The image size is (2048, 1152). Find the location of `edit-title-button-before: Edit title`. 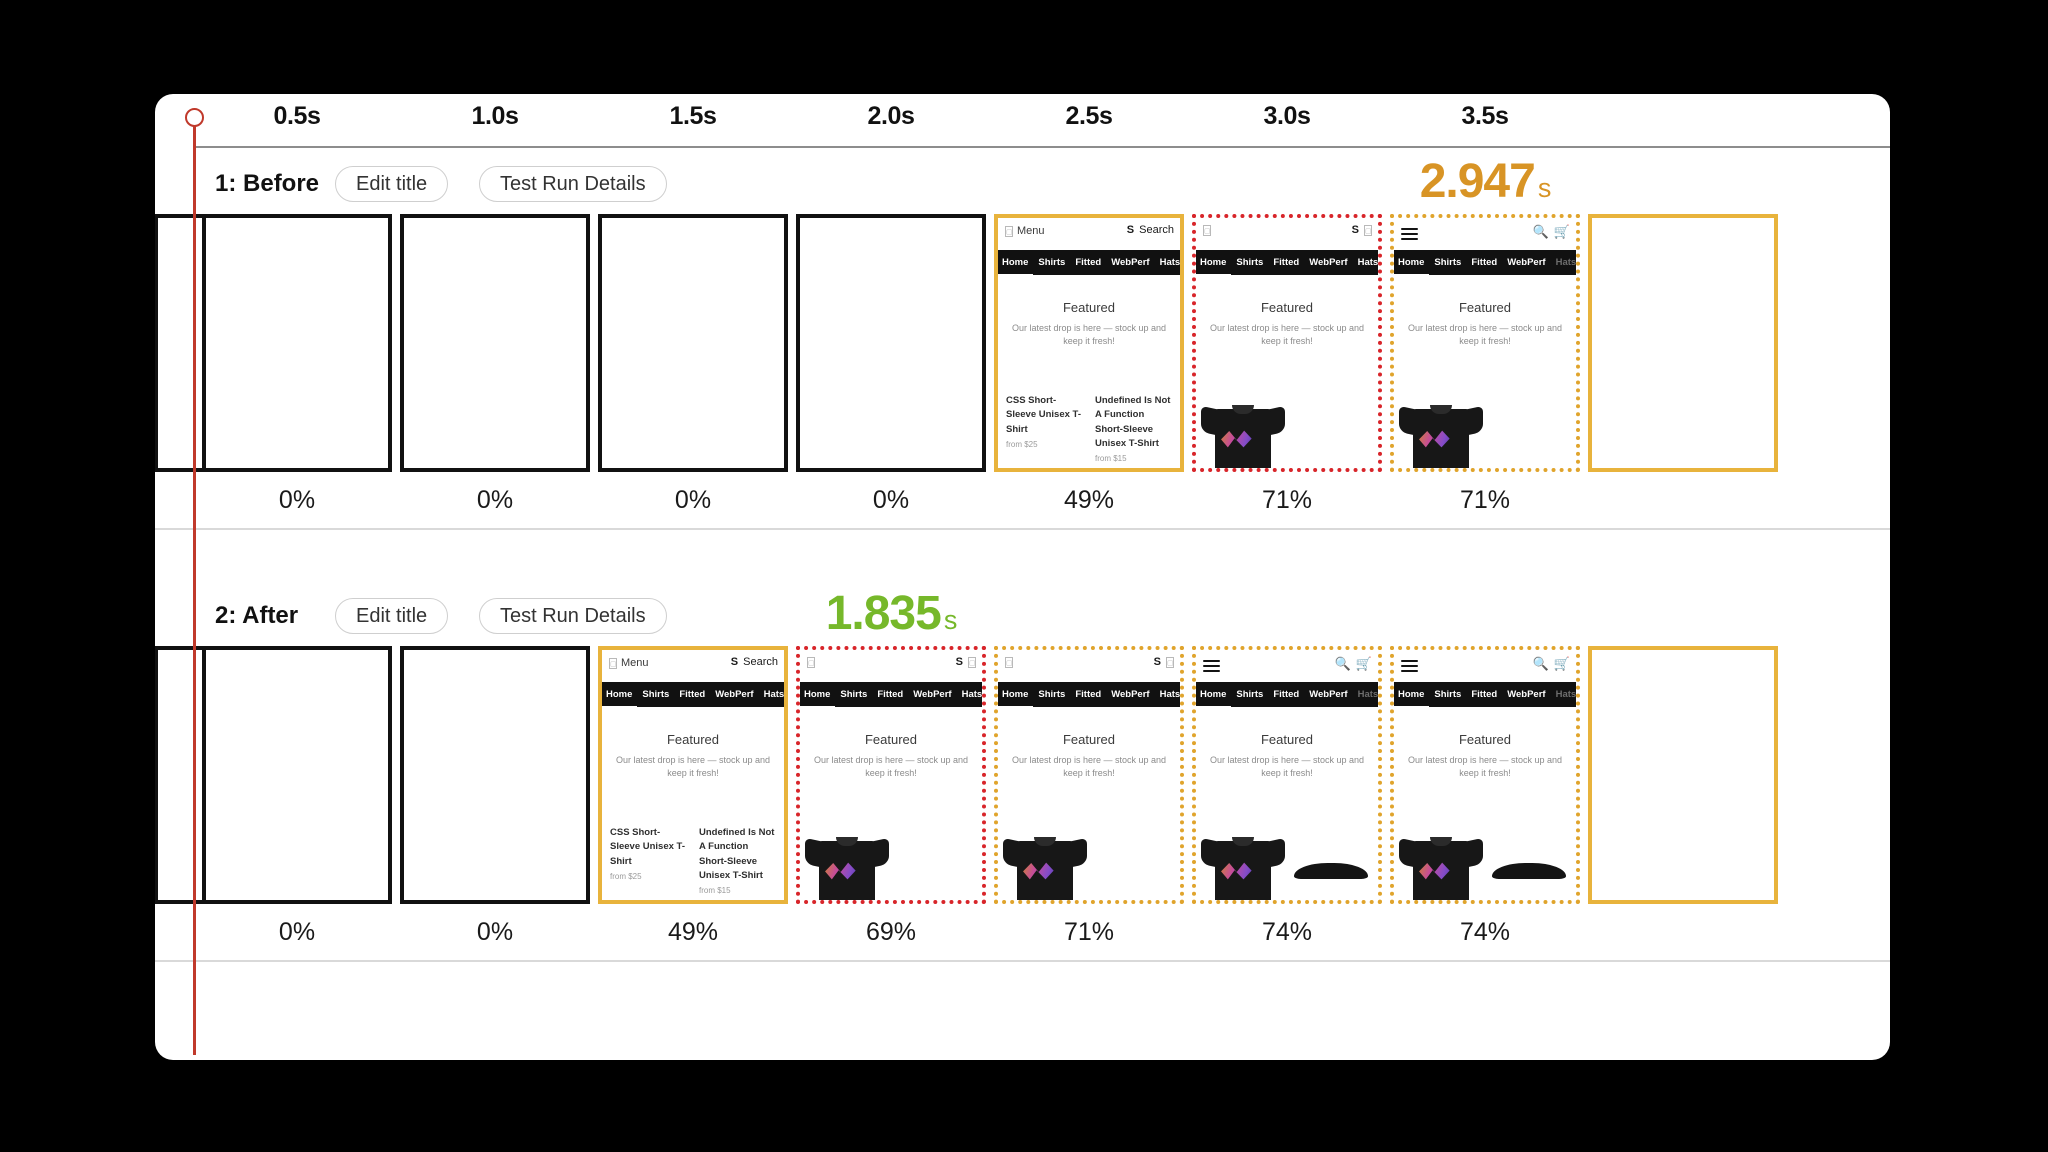

edit-title-button-before: Edit title is located at coordinates (392, 184).